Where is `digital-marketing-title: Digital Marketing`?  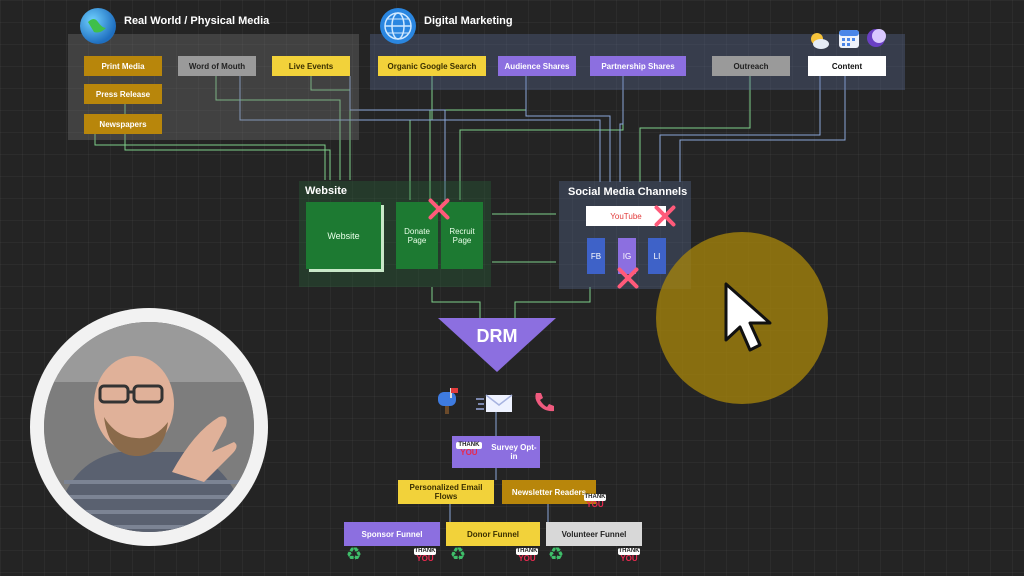 digital-marketing-title: Digital Marketing is located at coordinates (468, 21).